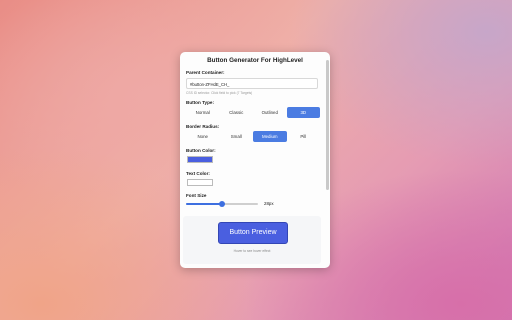  I want to click on button-color-label: Button Color:, so click(201, 150).